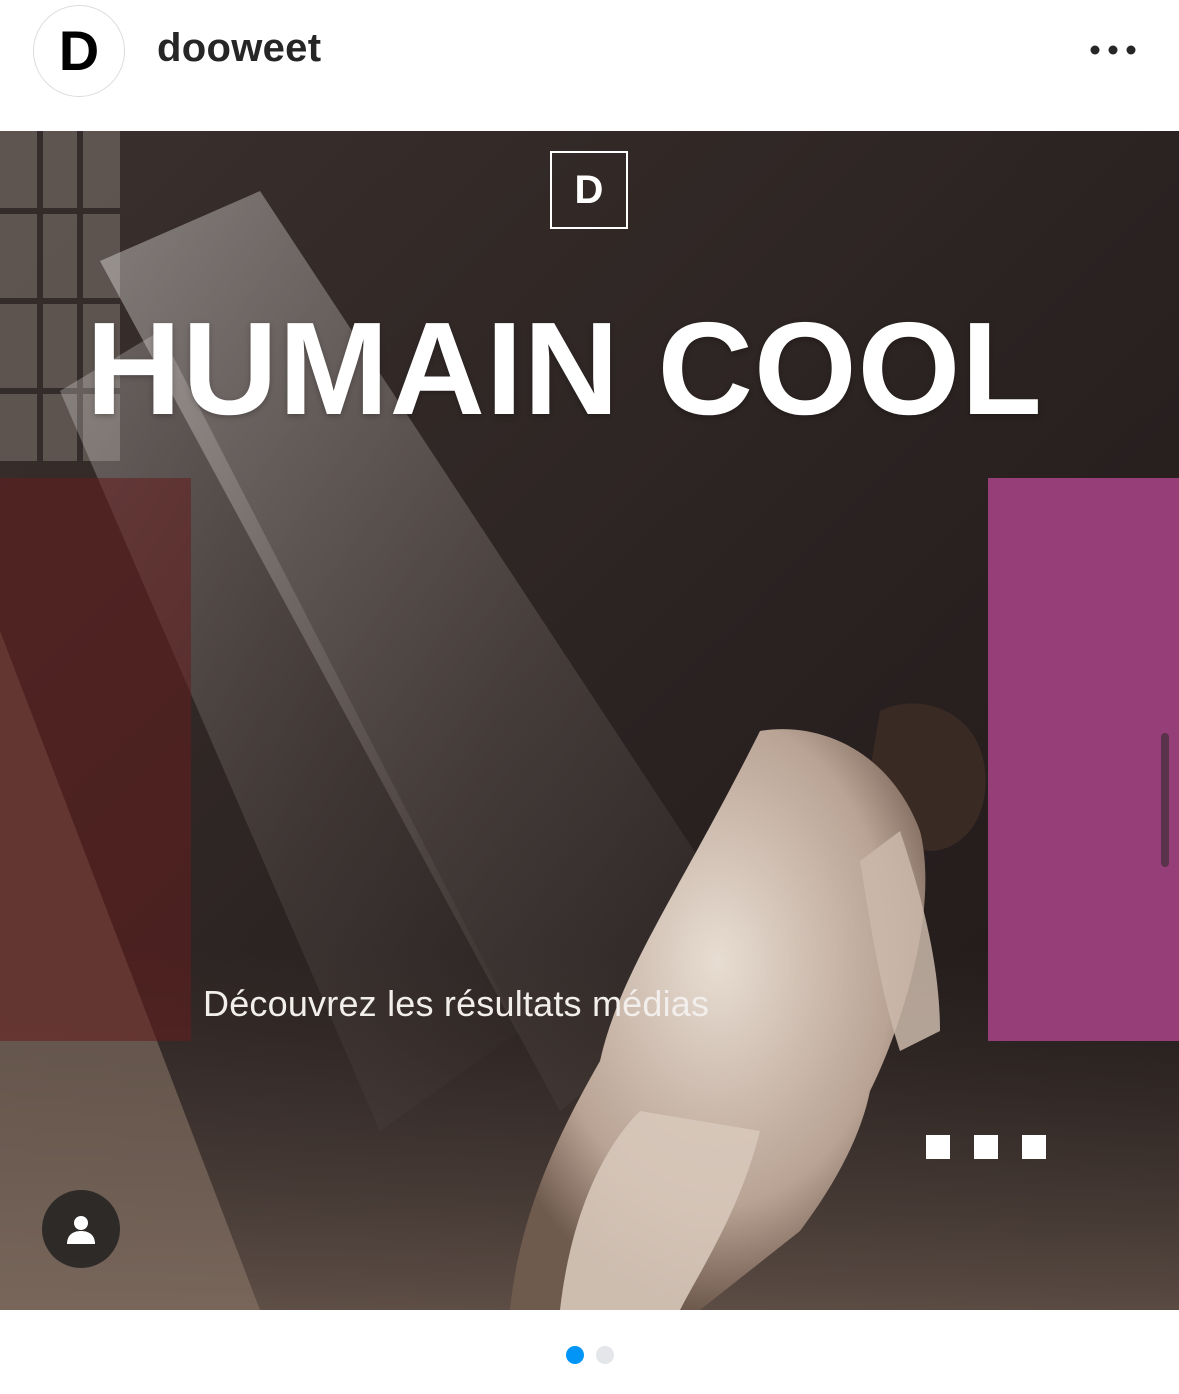  I want to click on right-color-panel, so click(1083, 759).